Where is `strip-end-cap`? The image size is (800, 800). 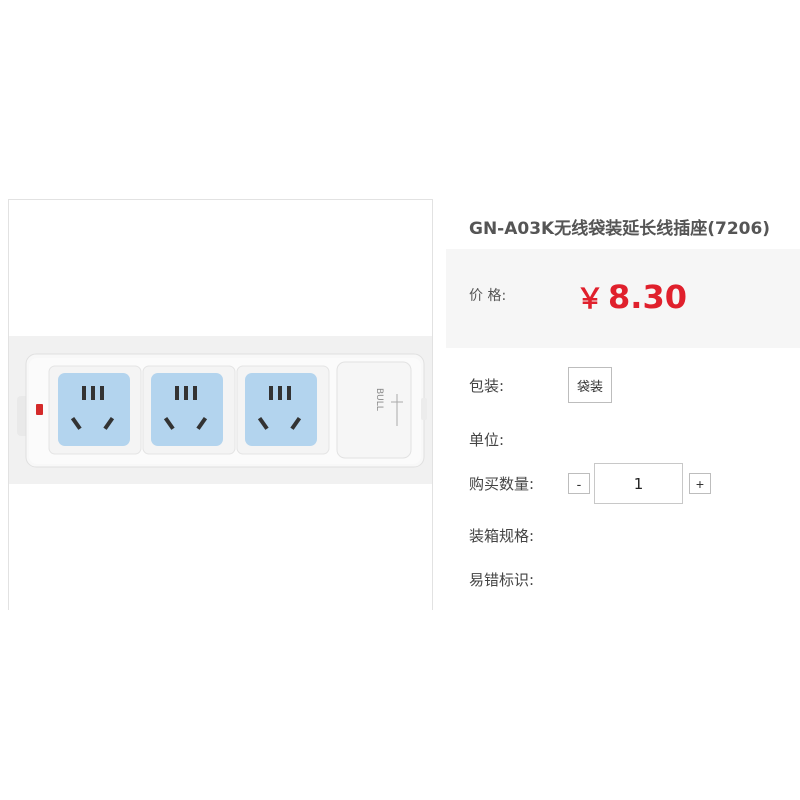 strip-end-cap is located at coordinates (424, 409).